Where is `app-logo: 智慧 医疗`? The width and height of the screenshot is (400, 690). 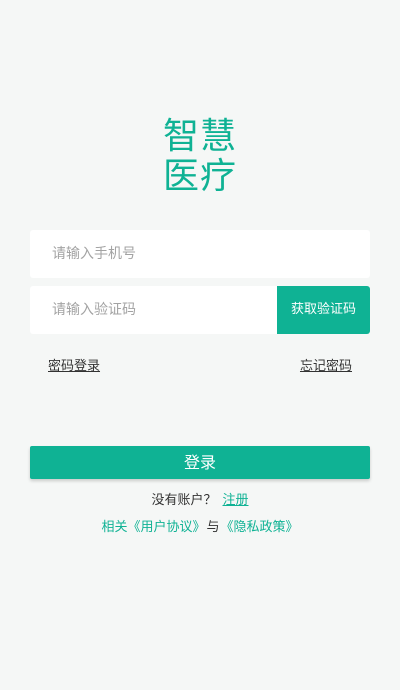
app-logo: 智慧 医疗 is located at coordinates (200, 157).